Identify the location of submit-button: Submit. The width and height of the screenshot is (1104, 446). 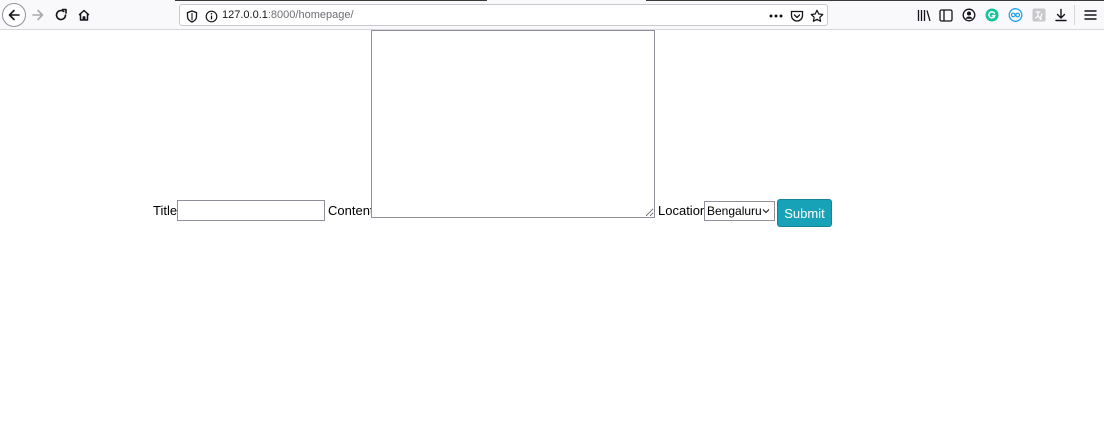
(804, 213).